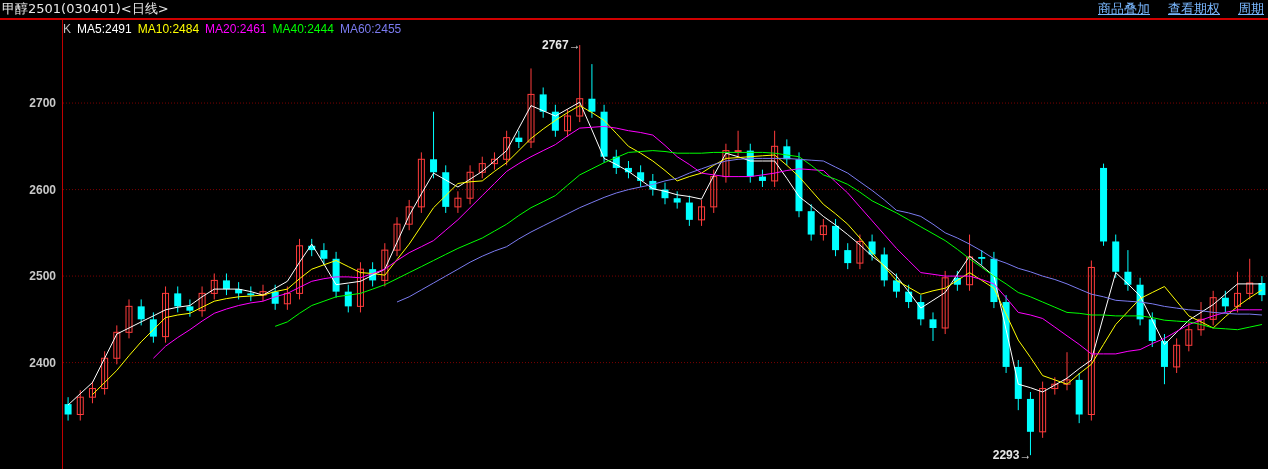  Describe the element at coordinates (42, 276) in the screenshot. I see `y-axis-label: 2500` at that location.